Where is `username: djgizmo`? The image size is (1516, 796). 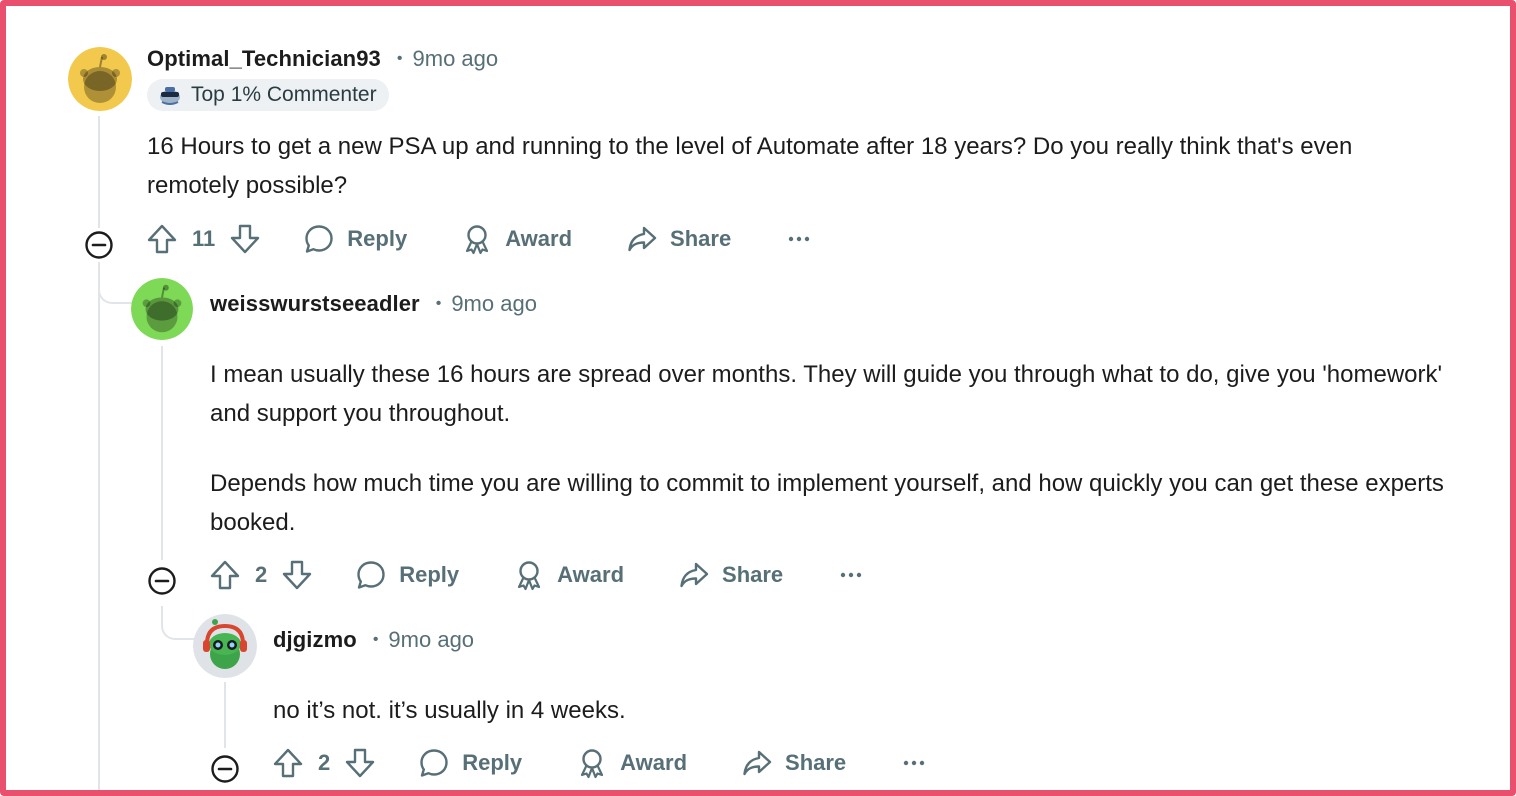 username: djgizmo is located at coordinates (315, 640).